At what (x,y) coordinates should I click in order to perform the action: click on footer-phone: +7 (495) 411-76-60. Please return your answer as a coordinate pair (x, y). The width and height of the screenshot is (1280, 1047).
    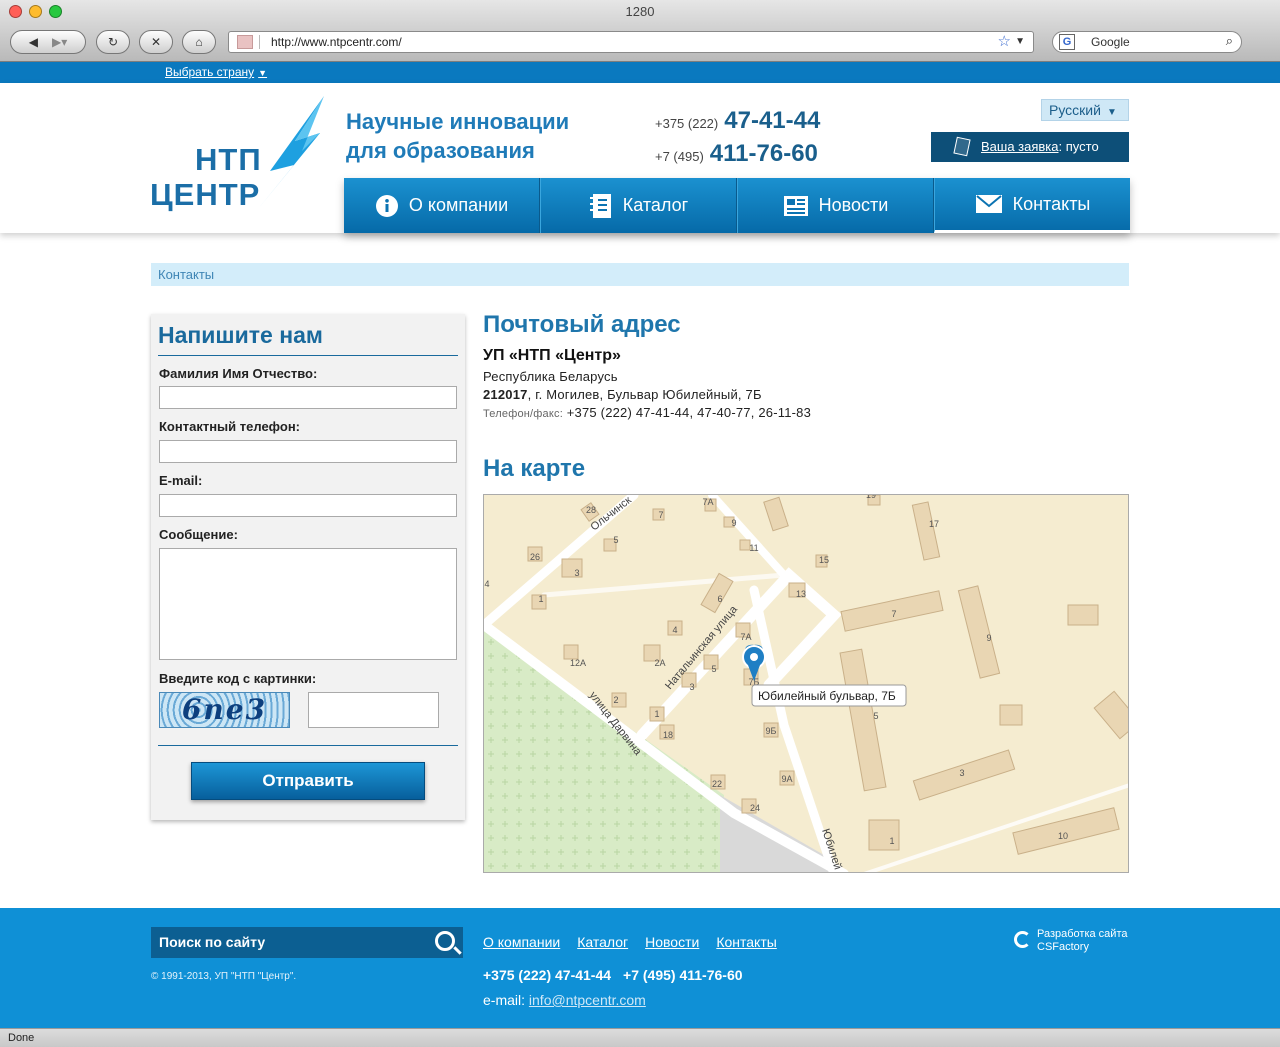
    Looking at the image, I should click on (683, 975).